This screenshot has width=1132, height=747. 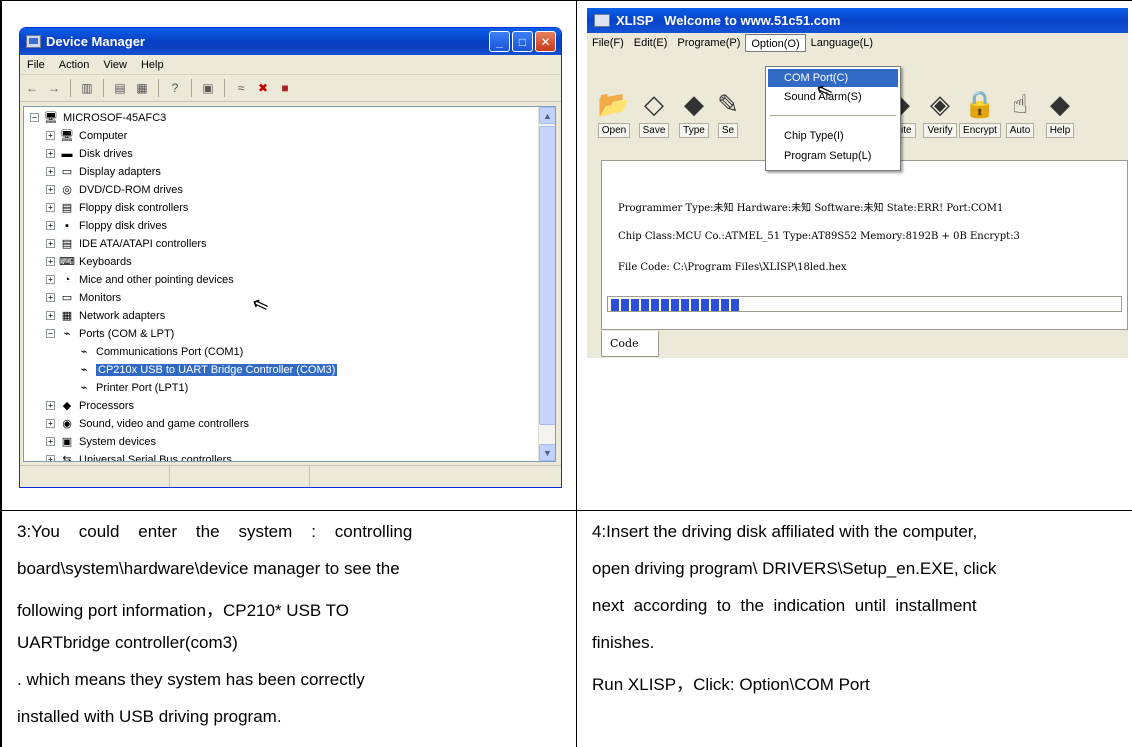 What do you see at coordinates (208, 88) in the screenshot?
I see `scan-hardware-icon: ▣` at bounding box center [208, 88].